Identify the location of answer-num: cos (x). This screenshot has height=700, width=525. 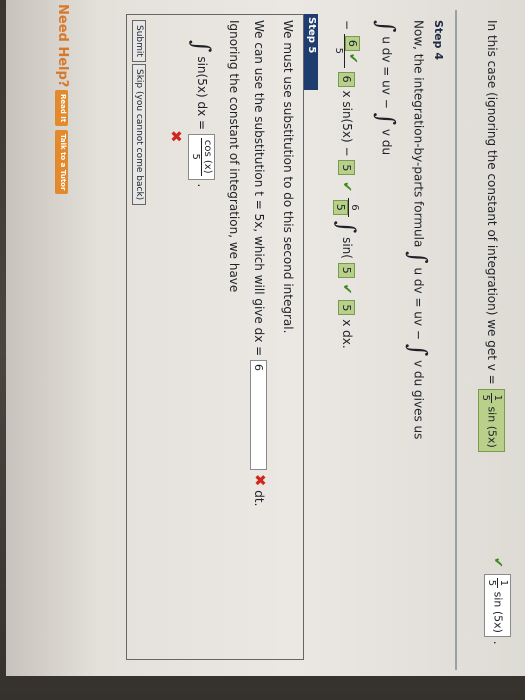
(207, 156).